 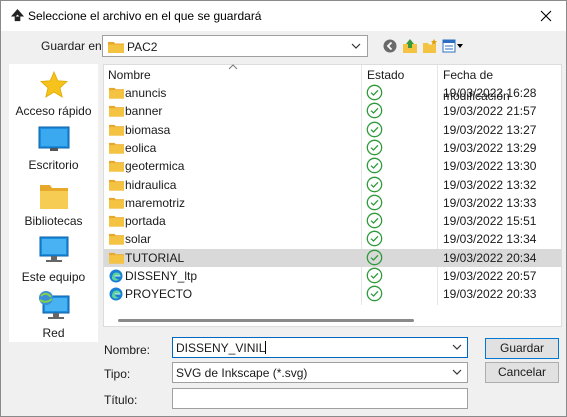 I want to click on place-libraries: Bibliotecas, so click(x=53, y=205).